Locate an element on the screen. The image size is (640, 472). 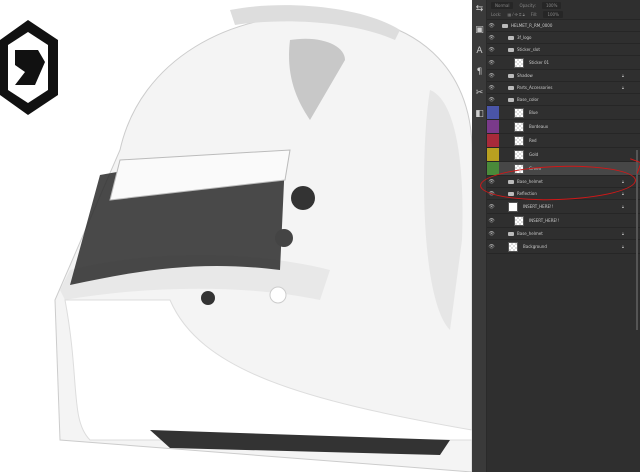
layer-row: 👁︎ Sticker 01 is located at coordinates (563, 63).